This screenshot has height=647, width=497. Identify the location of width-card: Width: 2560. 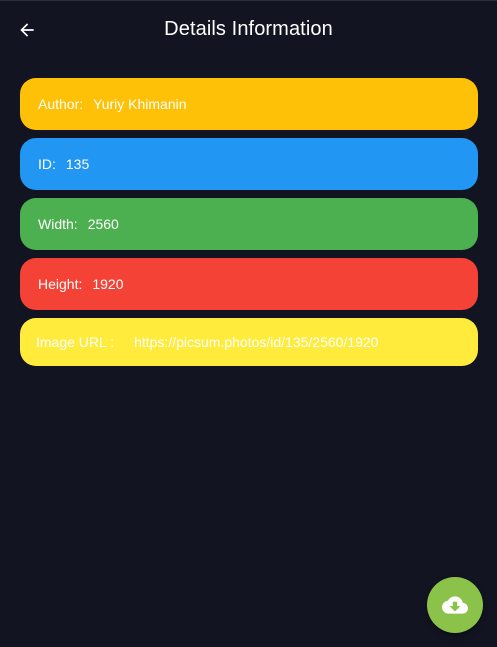
(249, 224).